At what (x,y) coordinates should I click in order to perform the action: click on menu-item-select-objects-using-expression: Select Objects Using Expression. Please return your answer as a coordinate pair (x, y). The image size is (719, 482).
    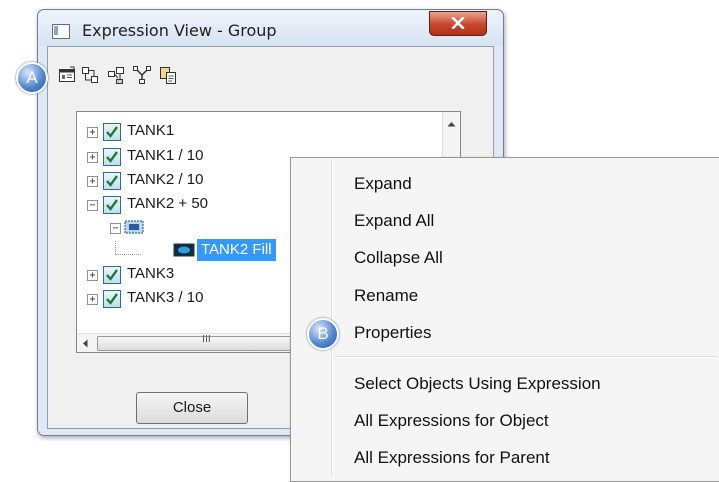
    Looking at the image, I should click on (477, 384).